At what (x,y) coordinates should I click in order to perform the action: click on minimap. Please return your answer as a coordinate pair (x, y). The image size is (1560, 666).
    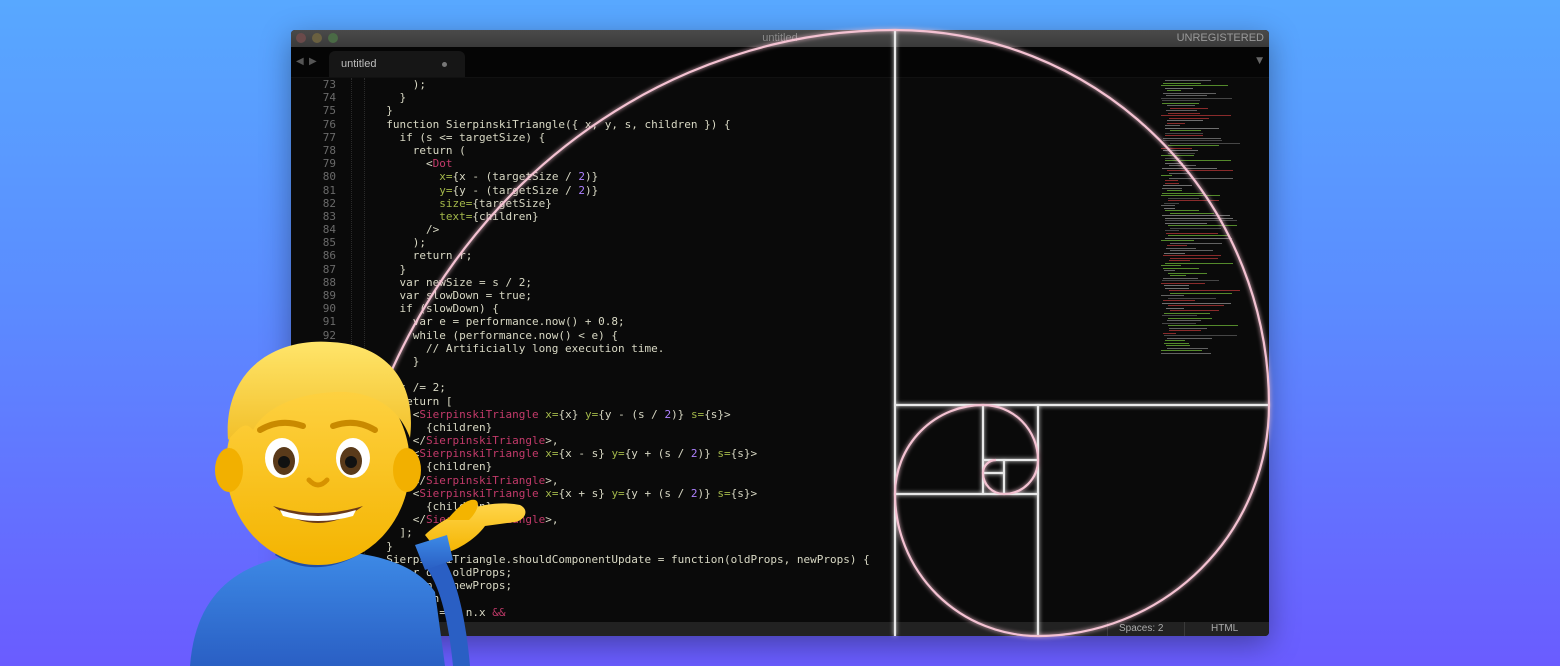
    Looking at the image, I should click on (1214, 223).